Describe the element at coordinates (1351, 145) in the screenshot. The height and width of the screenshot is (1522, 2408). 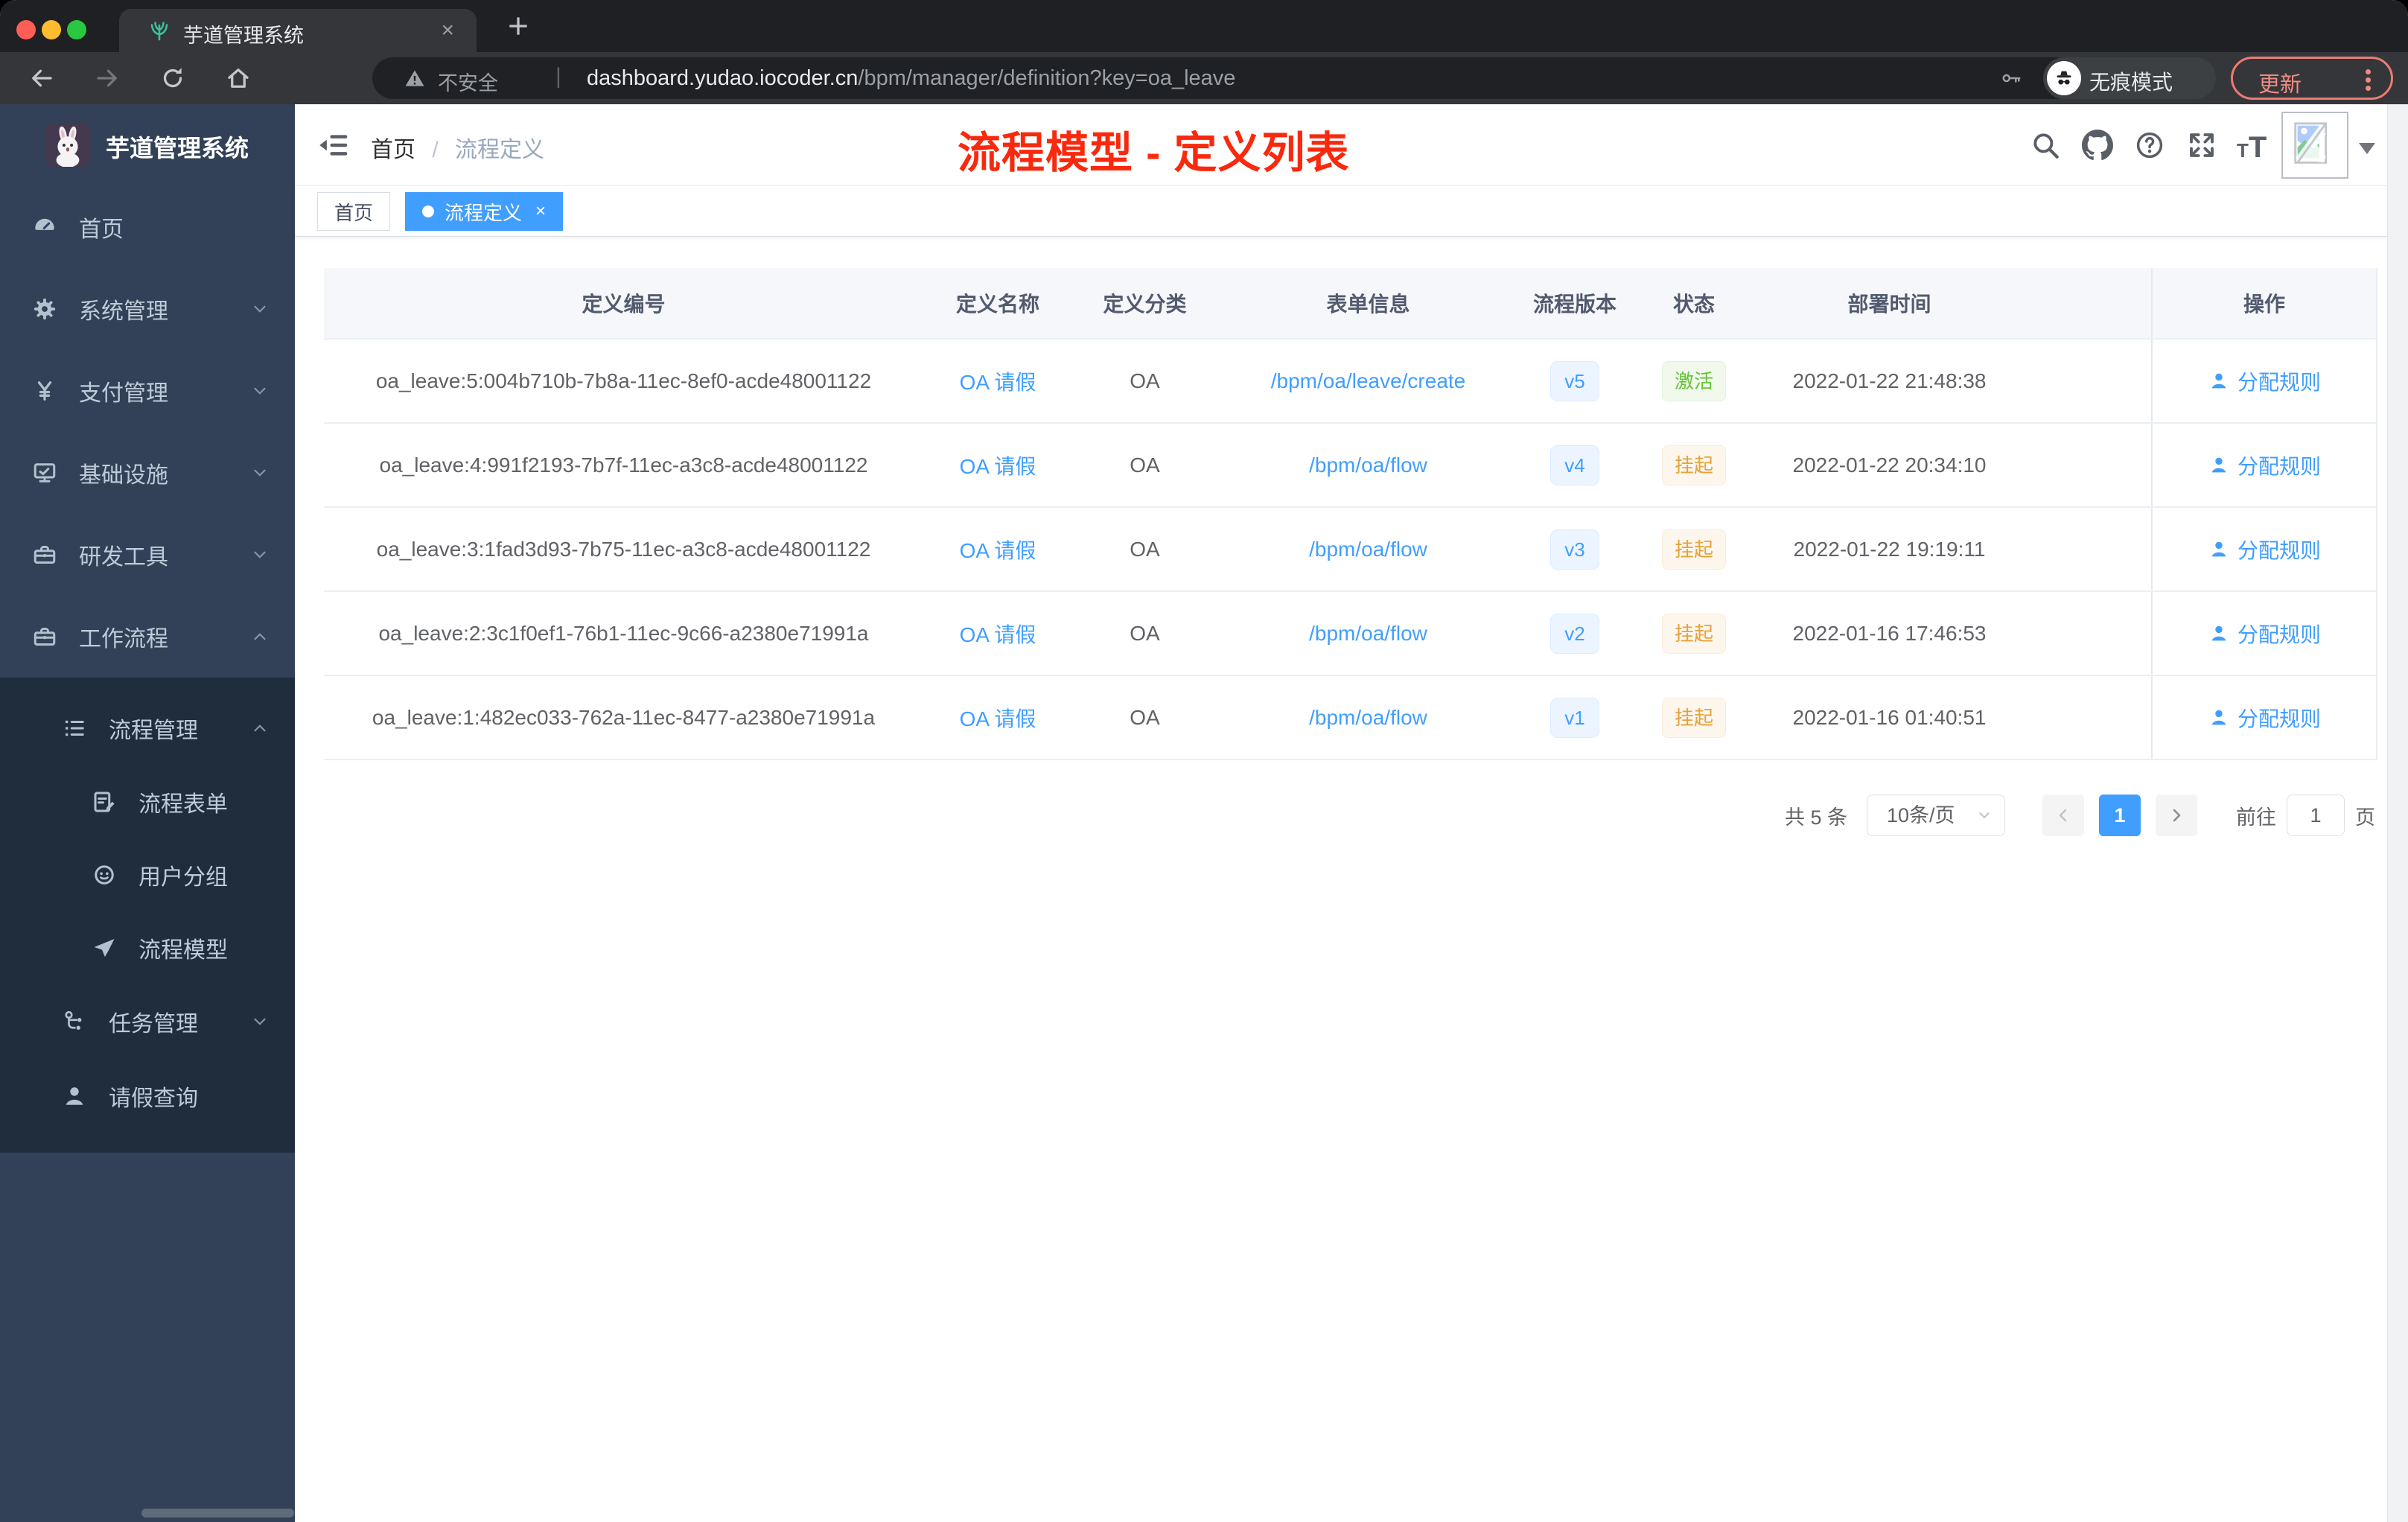
I see `top-navbar: 首页 / 流程定义 TT` at that location.